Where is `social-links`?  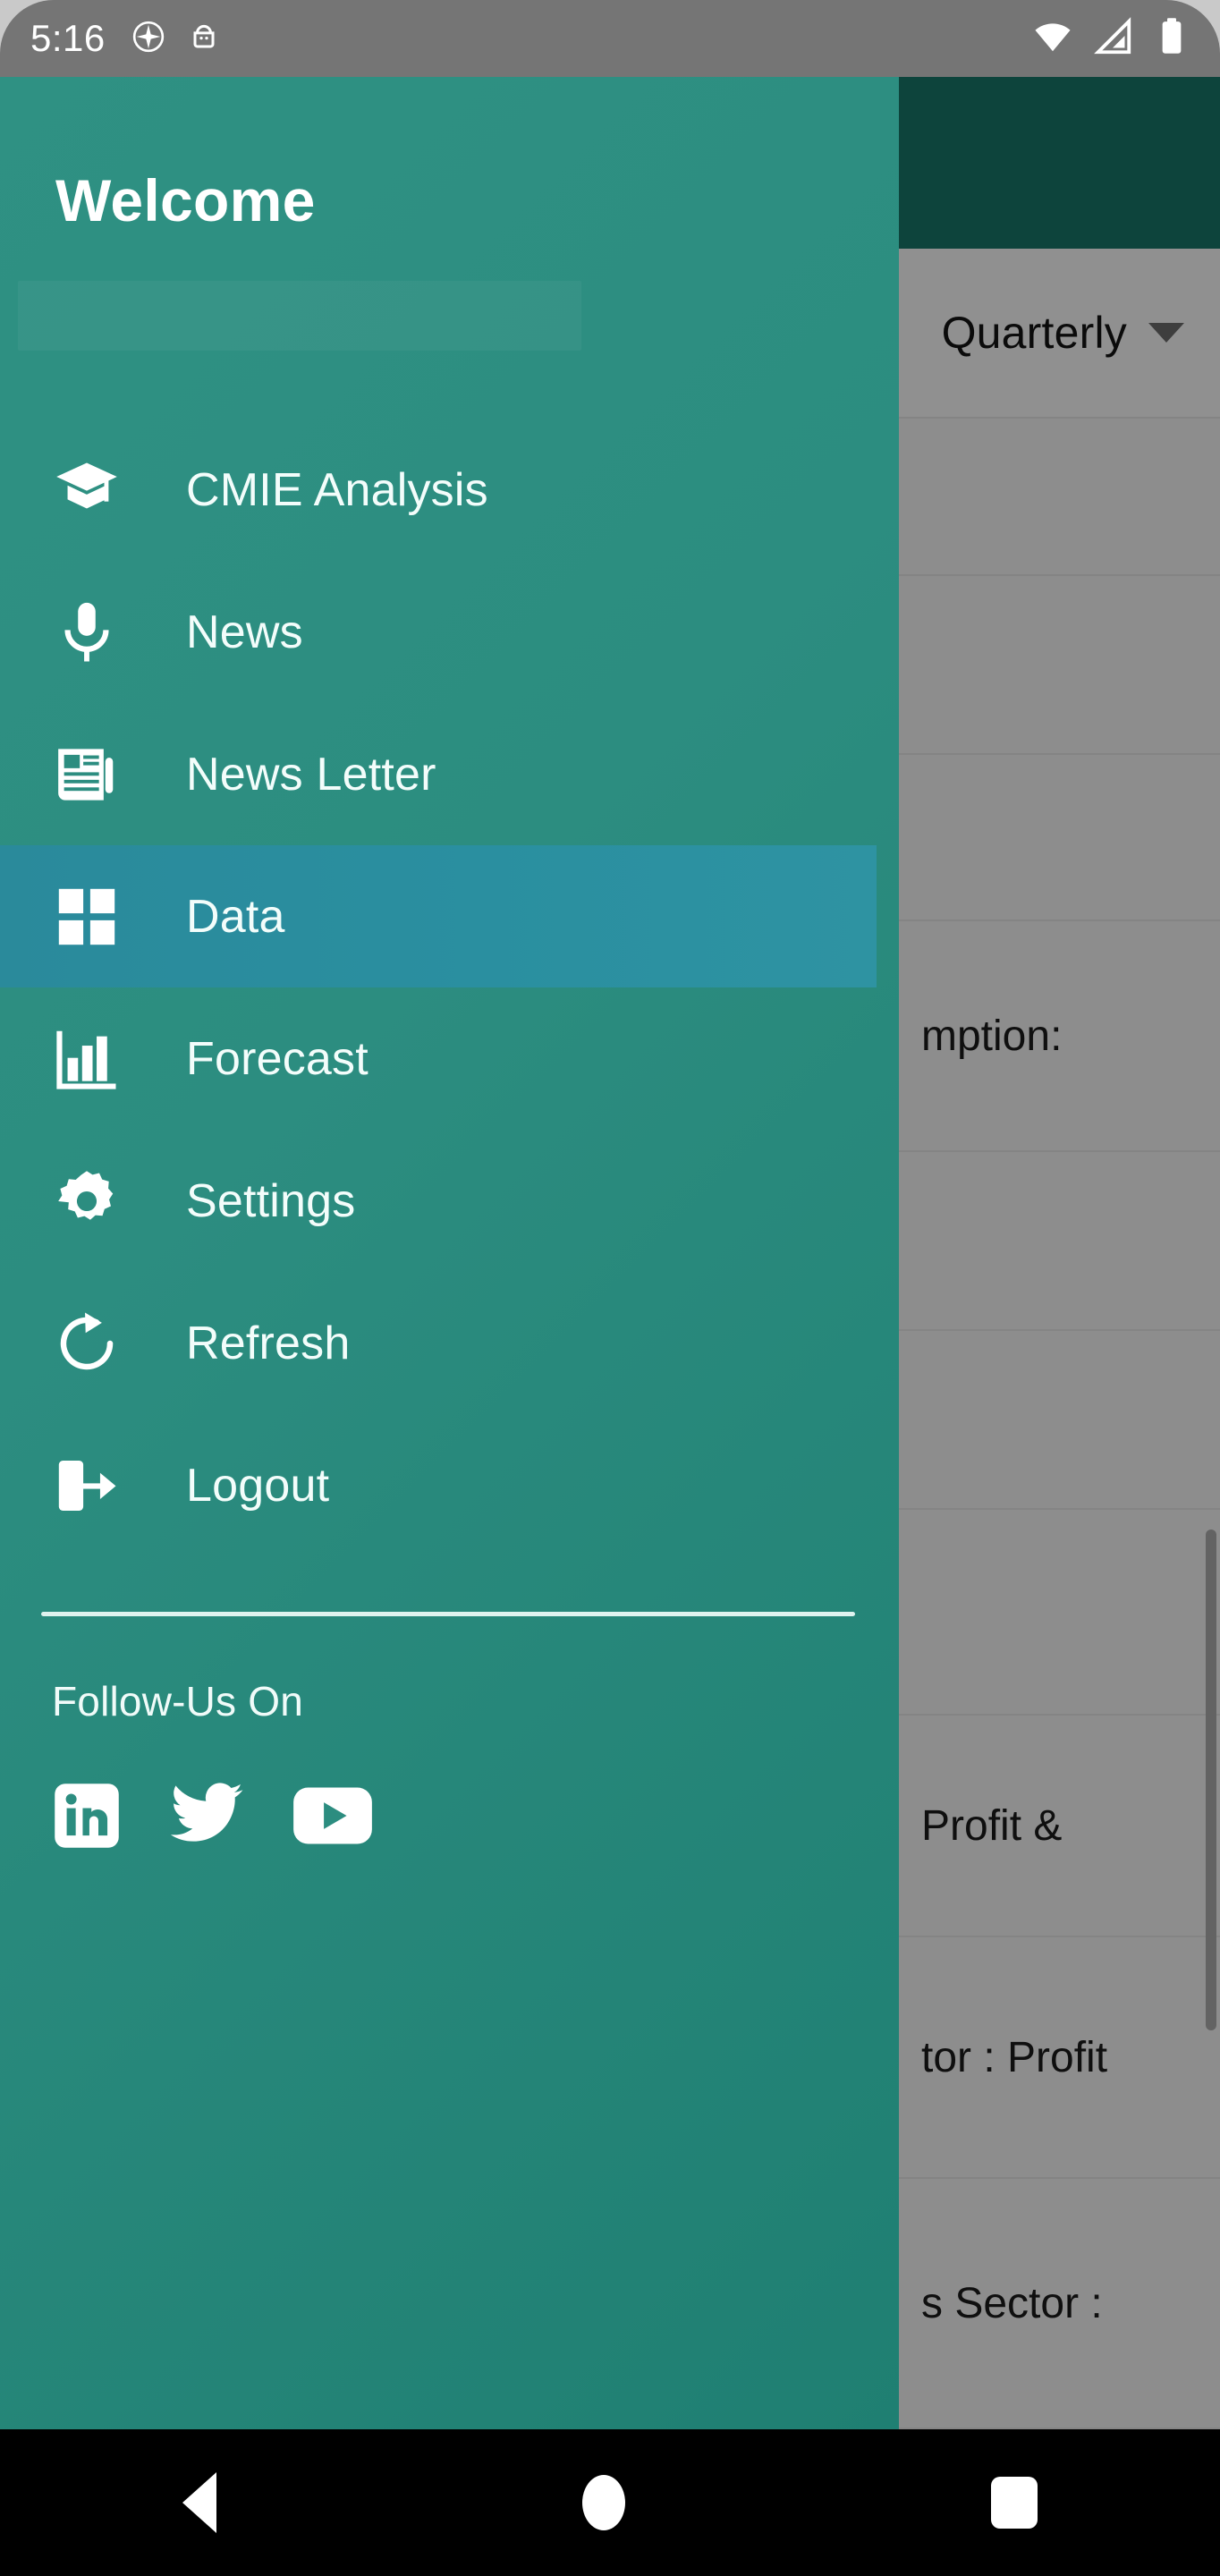
social-links is located at coordinates (476, 1816).